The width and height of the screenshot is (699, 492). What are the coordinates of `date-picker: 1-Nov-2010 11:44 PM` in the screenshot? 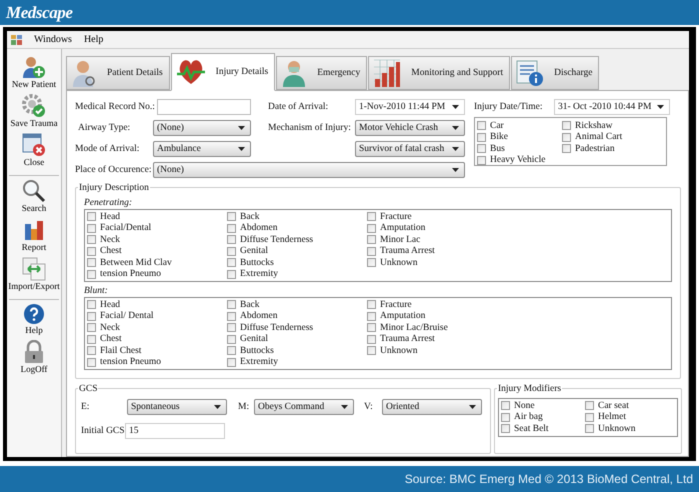 It's located at (410, 107).